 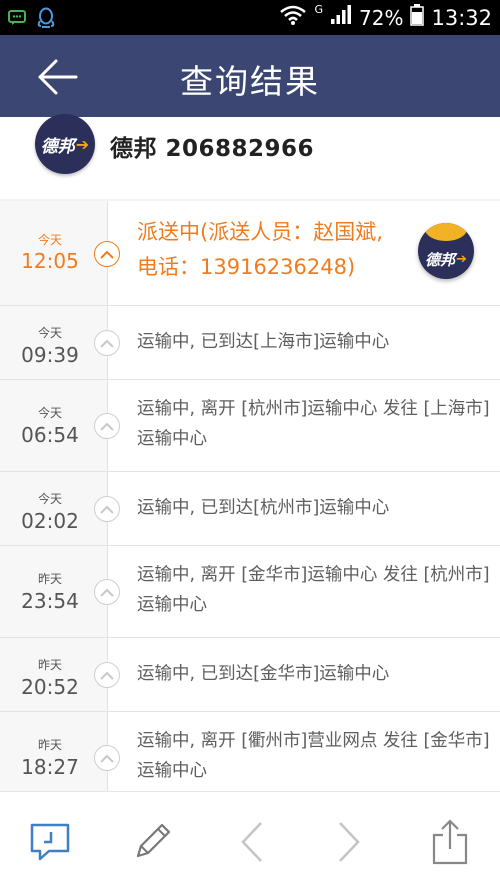 I want to click on event-text: 运输中, 已到达[金华市]运输中心, so click(x=263, y=674).